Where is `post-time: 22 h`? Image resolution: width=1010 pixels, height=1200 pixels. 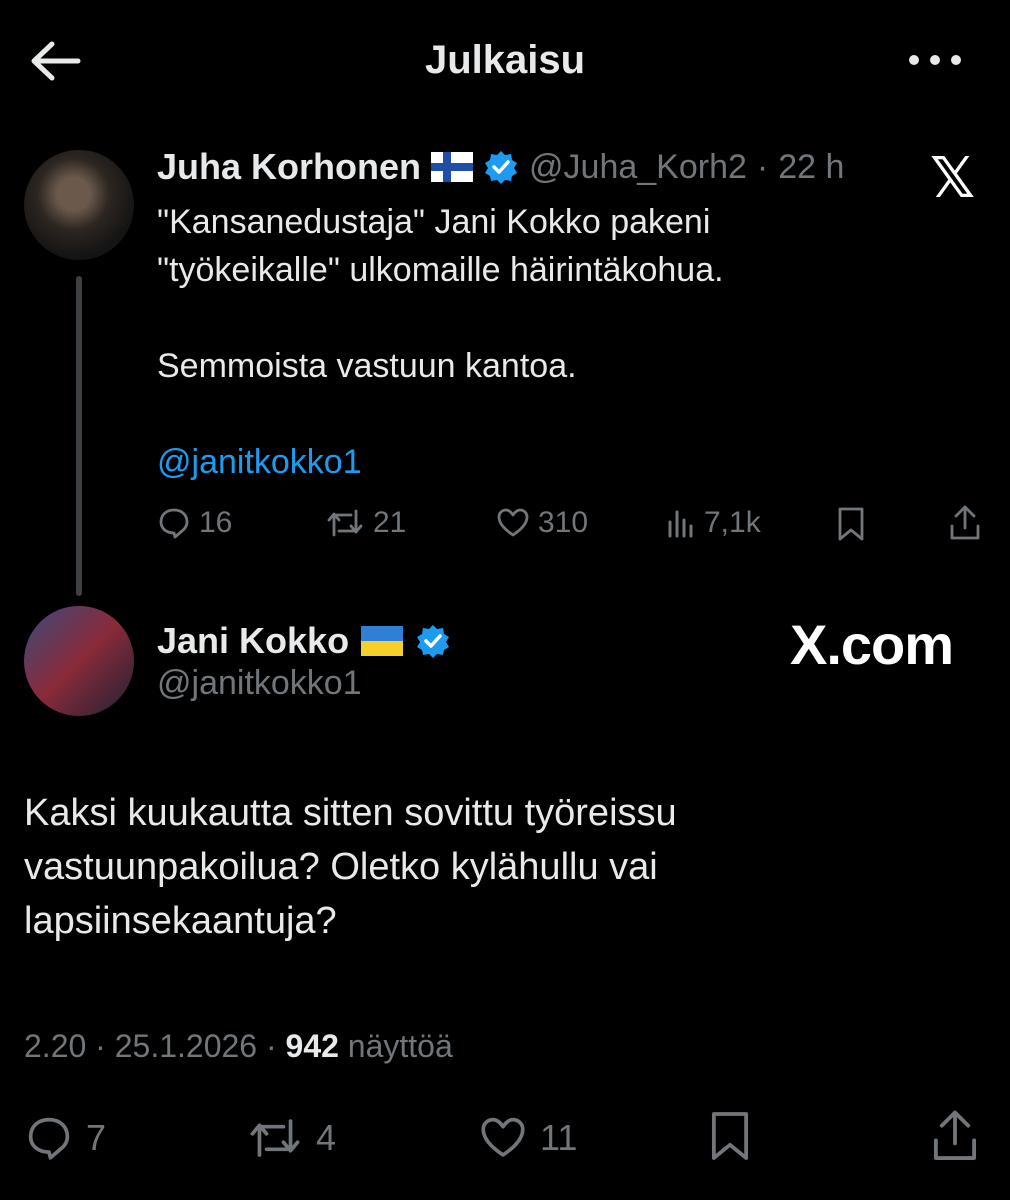
post-time: 22 h is located at coordinates (811, 167).